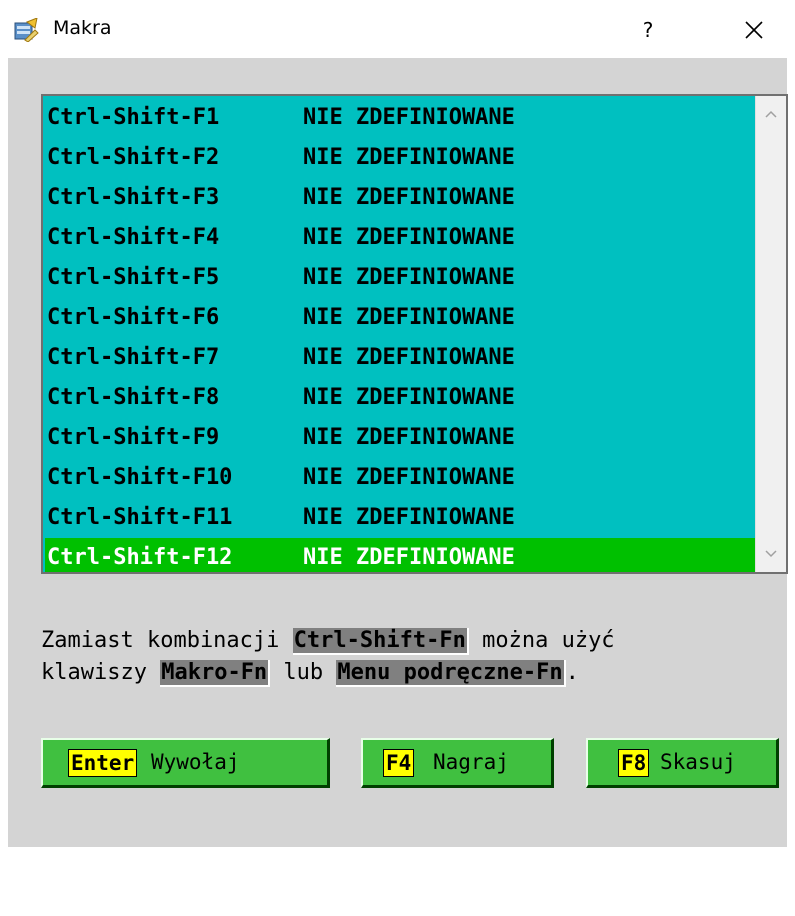 Image resolution: width=795 pixels, height=916 pixels. I want to click on macro-key: Ctrl-Shift-F8, so click(133, 397).